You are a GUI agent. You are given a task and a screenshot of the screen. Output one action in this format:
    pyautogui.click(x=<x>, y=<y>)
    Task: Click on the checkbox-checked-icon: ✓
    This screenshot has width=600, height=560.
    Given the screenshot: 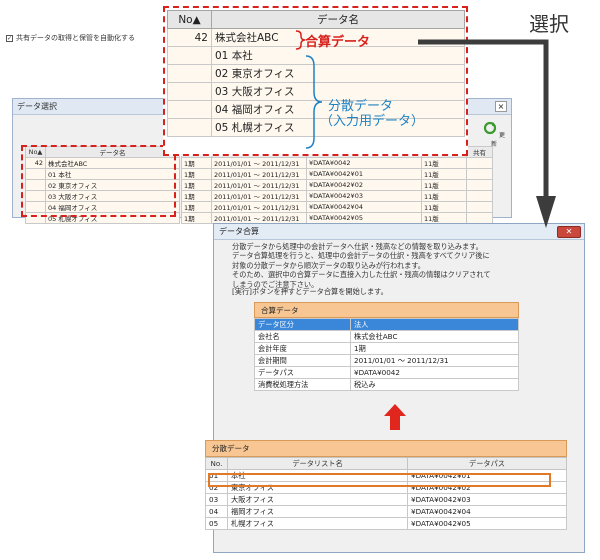 What is the action you would take?
    pyautogui.click(x=9, y=38)
    